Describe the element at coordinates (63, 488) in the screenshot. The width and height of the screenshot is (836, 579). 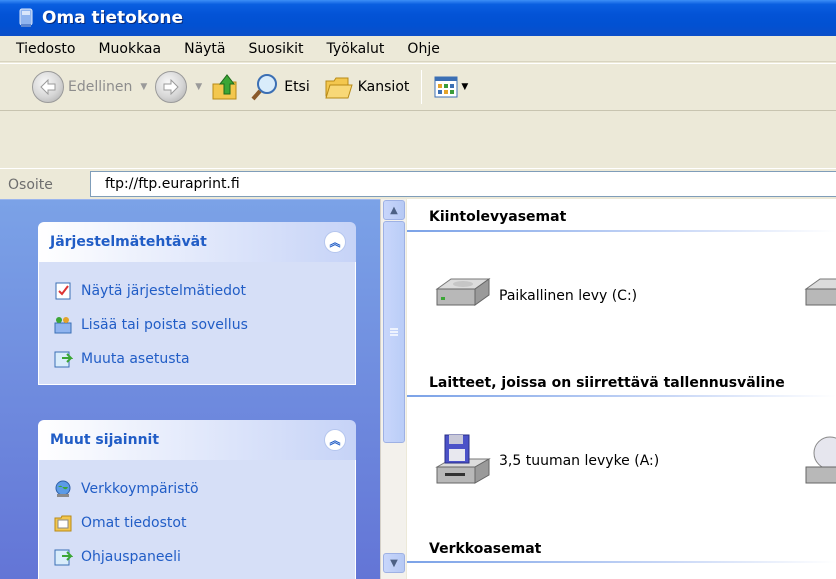
I see `network-places-icon` at that location.